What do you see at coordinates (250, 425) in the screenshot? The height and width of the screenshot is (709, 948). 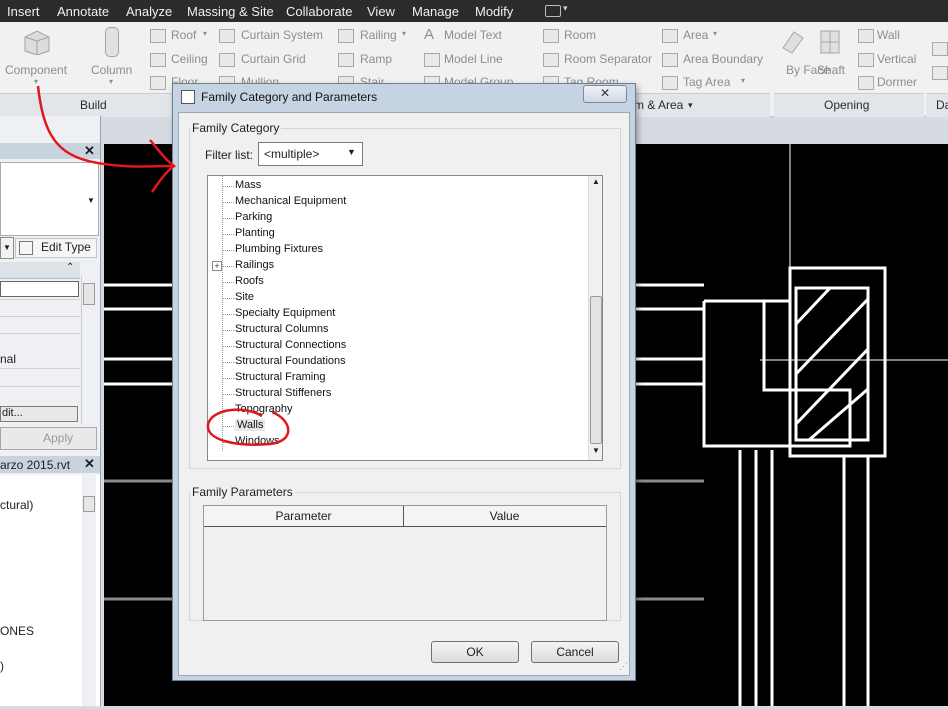 I see `category-item: Walls` at bounding box center [250, 425].